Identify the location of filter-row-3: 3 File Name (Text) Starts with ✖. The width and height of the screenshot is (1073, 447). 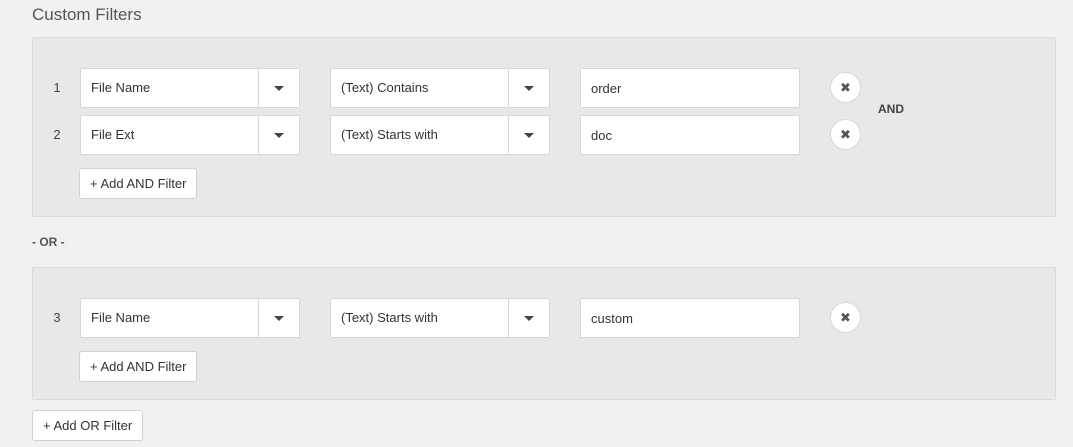
(544, 318).